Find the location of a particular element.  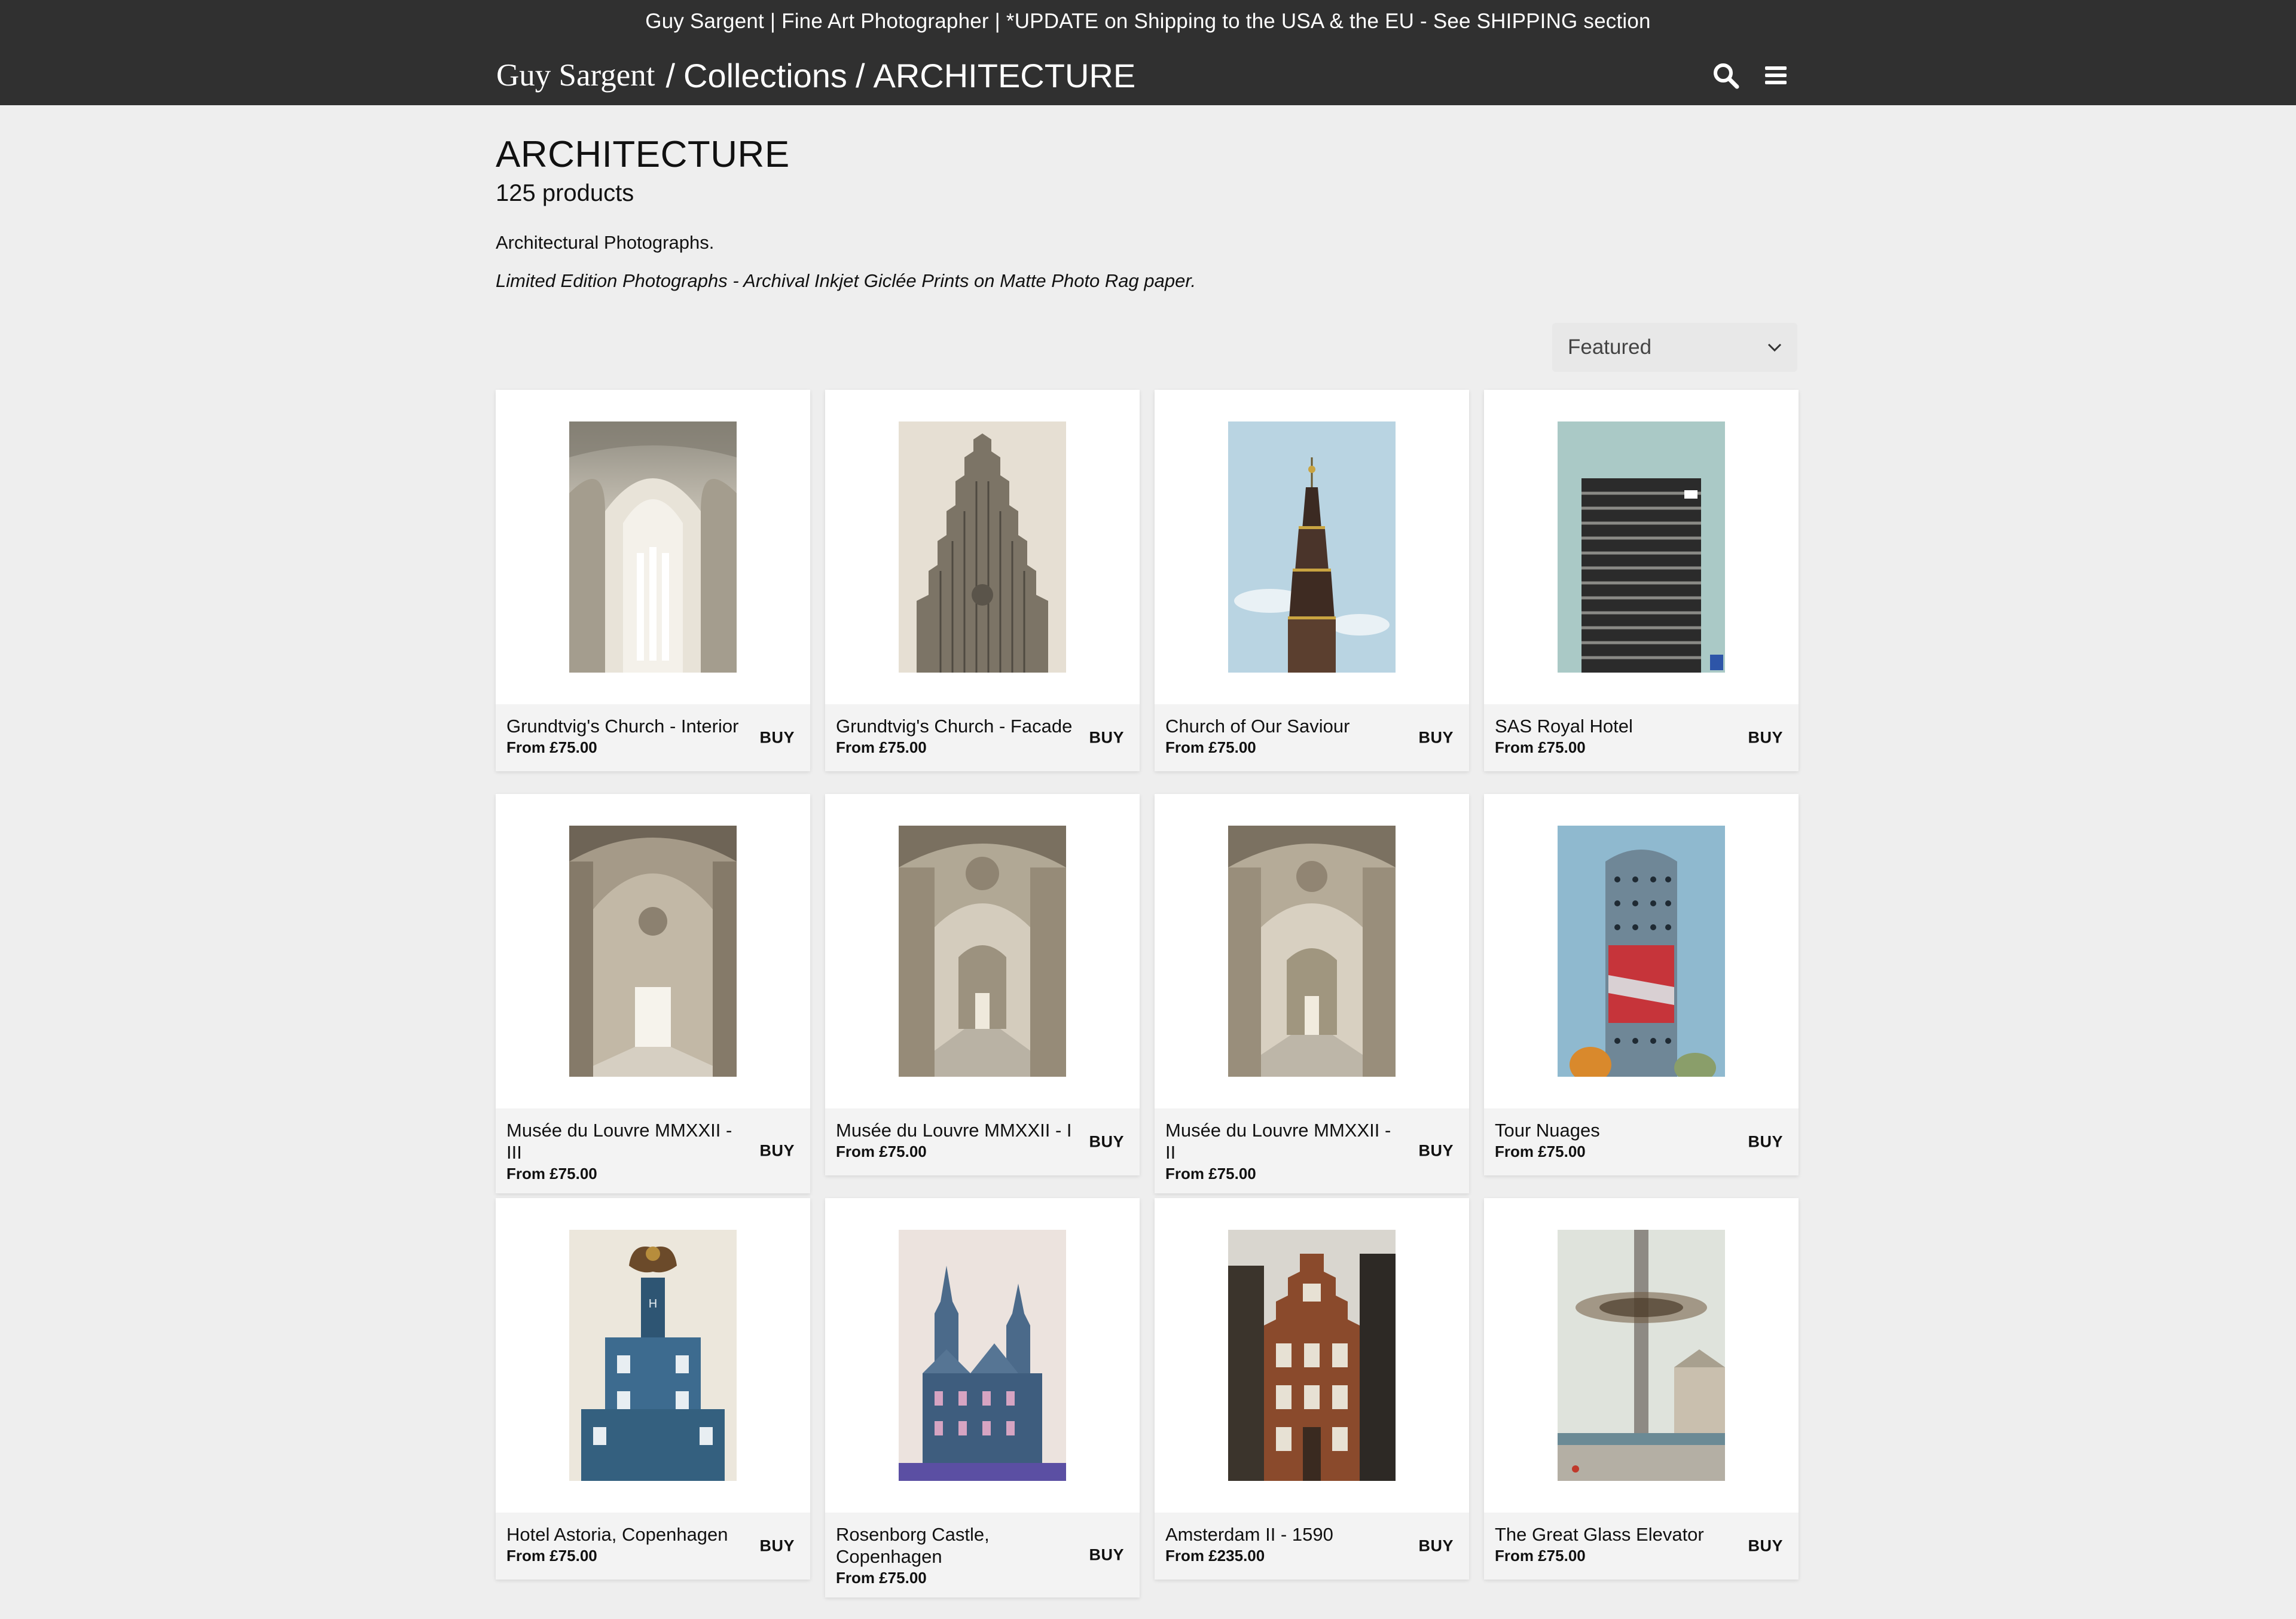

product-card: Church of Our Saviour From £75.00 BUY is located at coordinates (1312, 580).